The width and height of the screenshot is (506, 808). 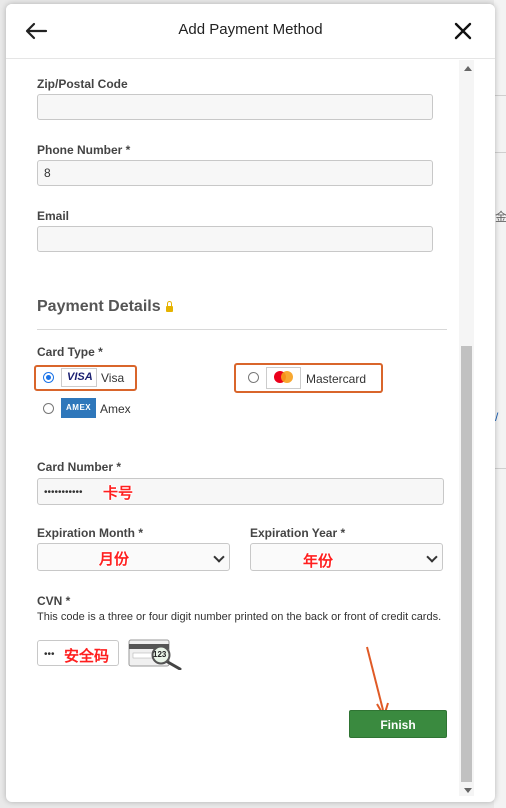 I want to click on amex-label: Amex, so click(x=115, y=409).